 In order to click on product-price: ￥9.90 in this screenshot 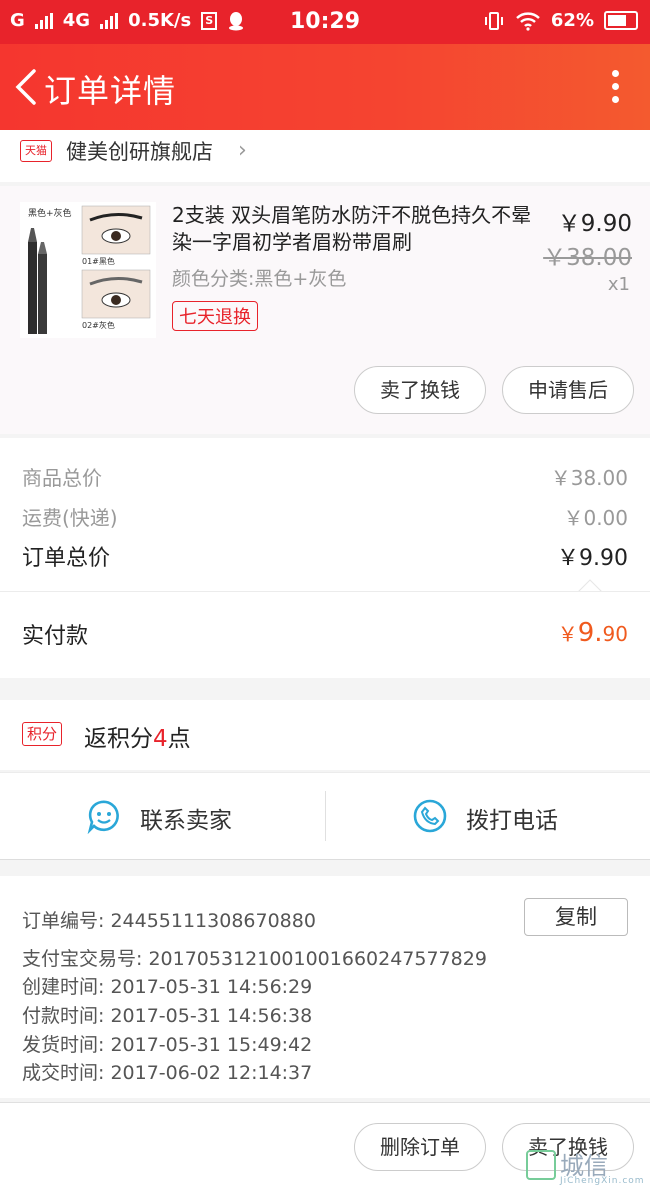, I will do `click(594, 224)`.